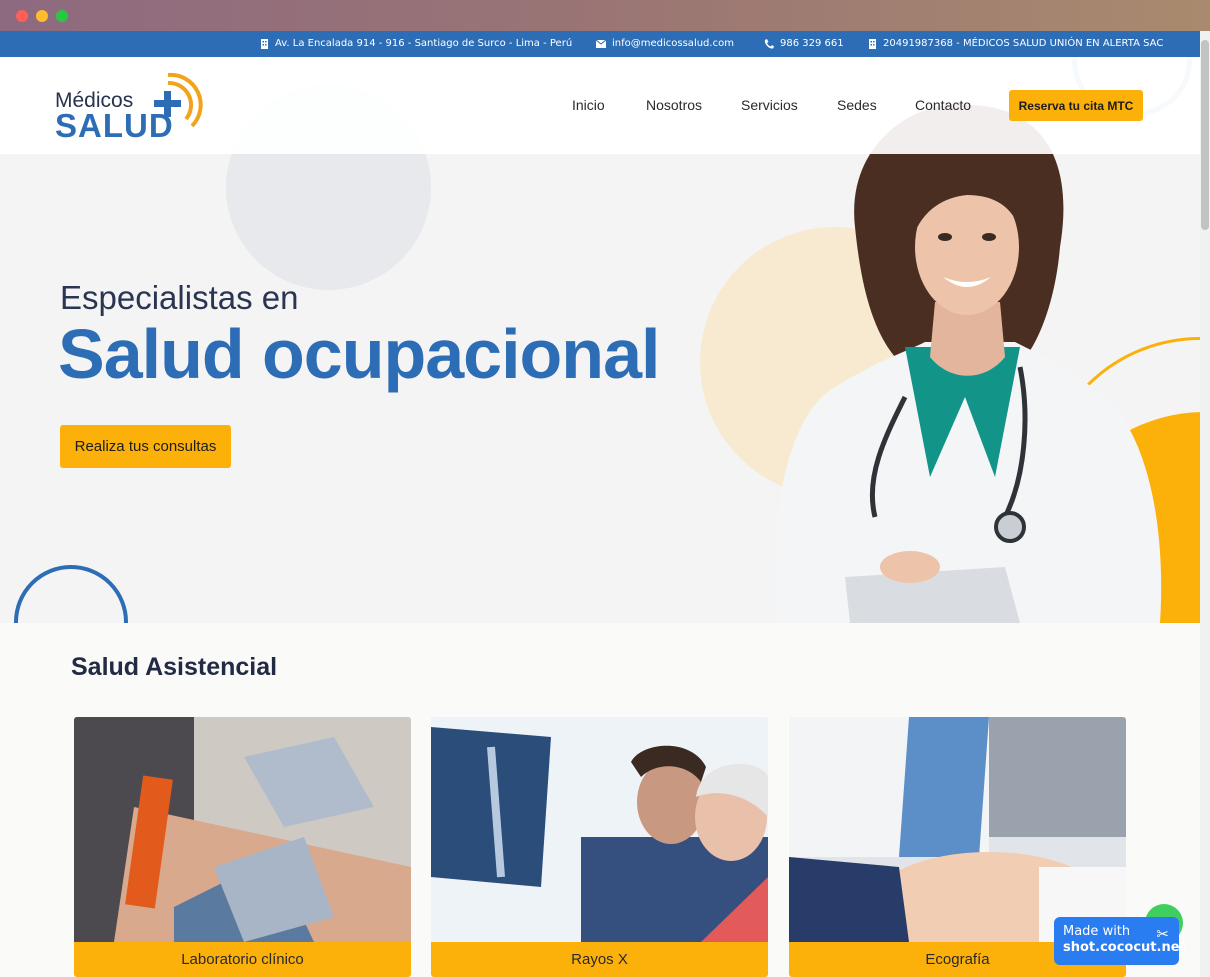  I want to click on maximize-window-button, so click(62, 16).